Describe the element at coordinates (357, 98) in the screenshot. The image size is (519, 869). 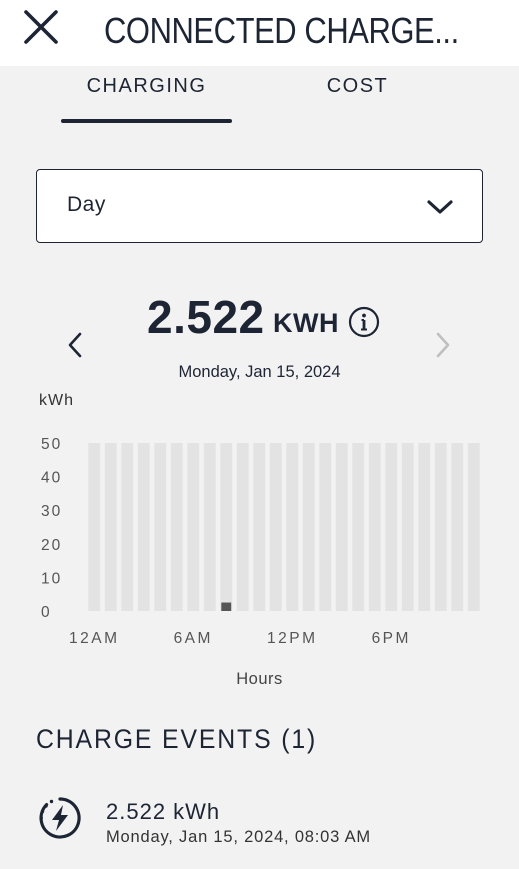
I see `tab-cost: COST` at that location.